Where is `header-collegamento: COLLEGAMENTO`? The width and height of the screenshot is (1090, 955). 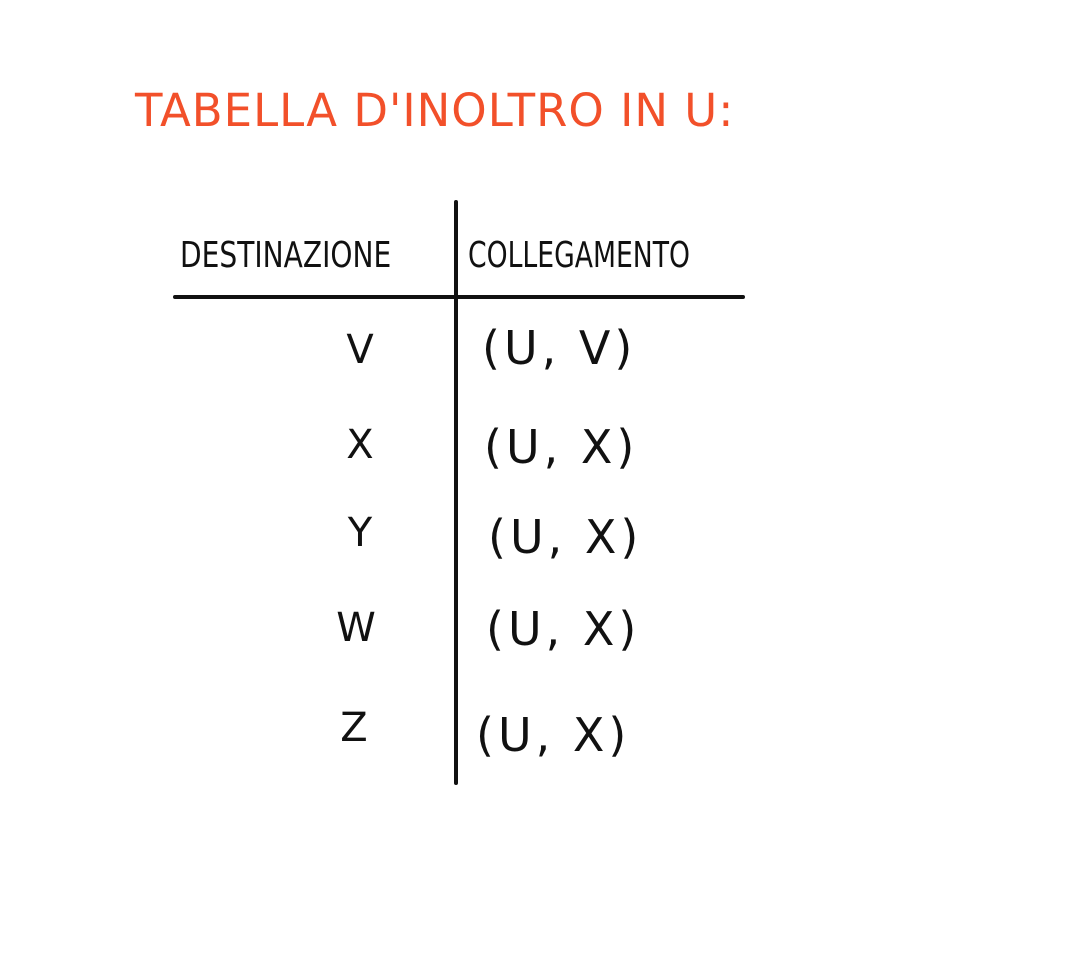
header-collegamento: COLLEGAMENTO is located at coordinates (579, 255).